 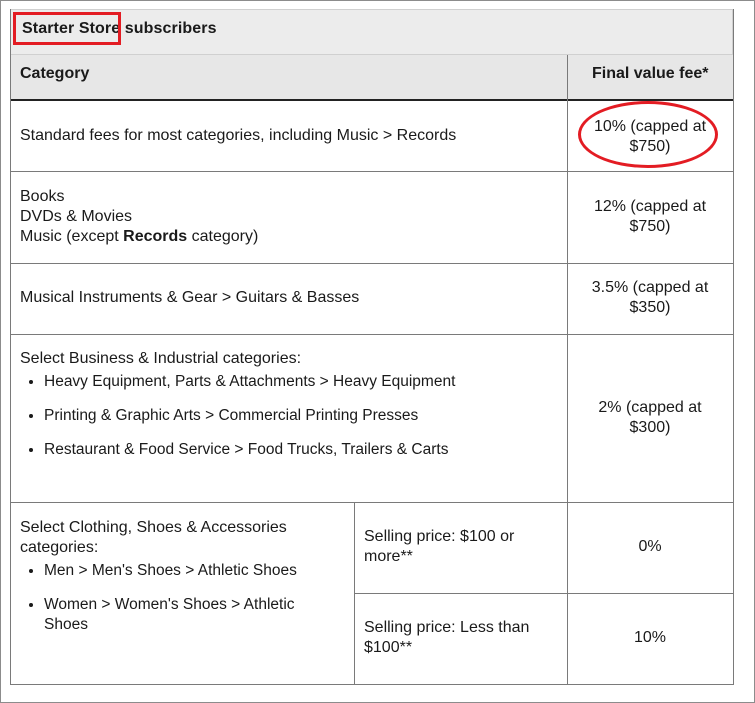 What do you see at coordinates (10, 347) in the screenshot?
I see `left-border` at bounding box center [10, 347].